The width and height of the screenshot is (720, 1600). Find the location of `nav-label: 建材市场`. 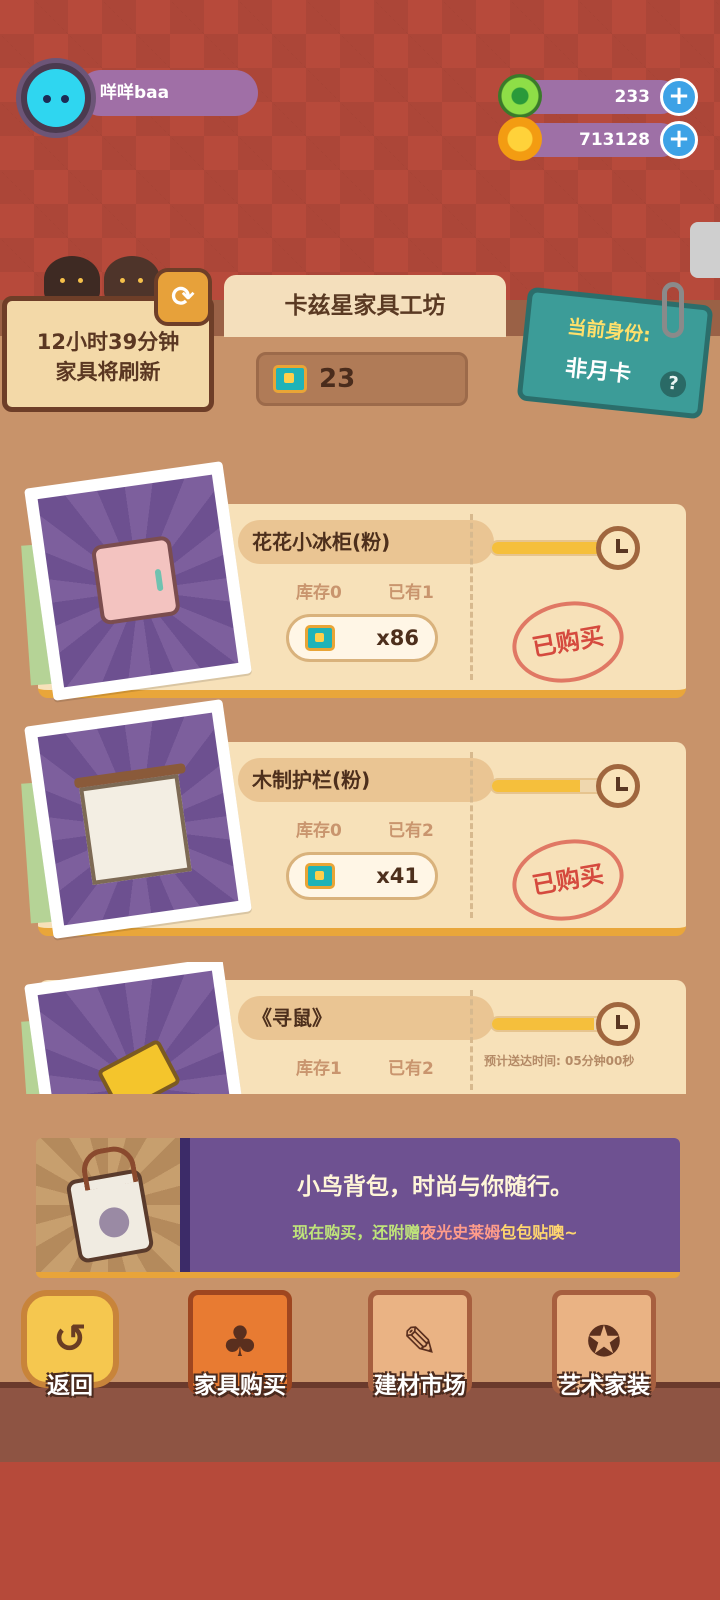

nav-label: 建材市场 is located at coordinates (420, 1386).